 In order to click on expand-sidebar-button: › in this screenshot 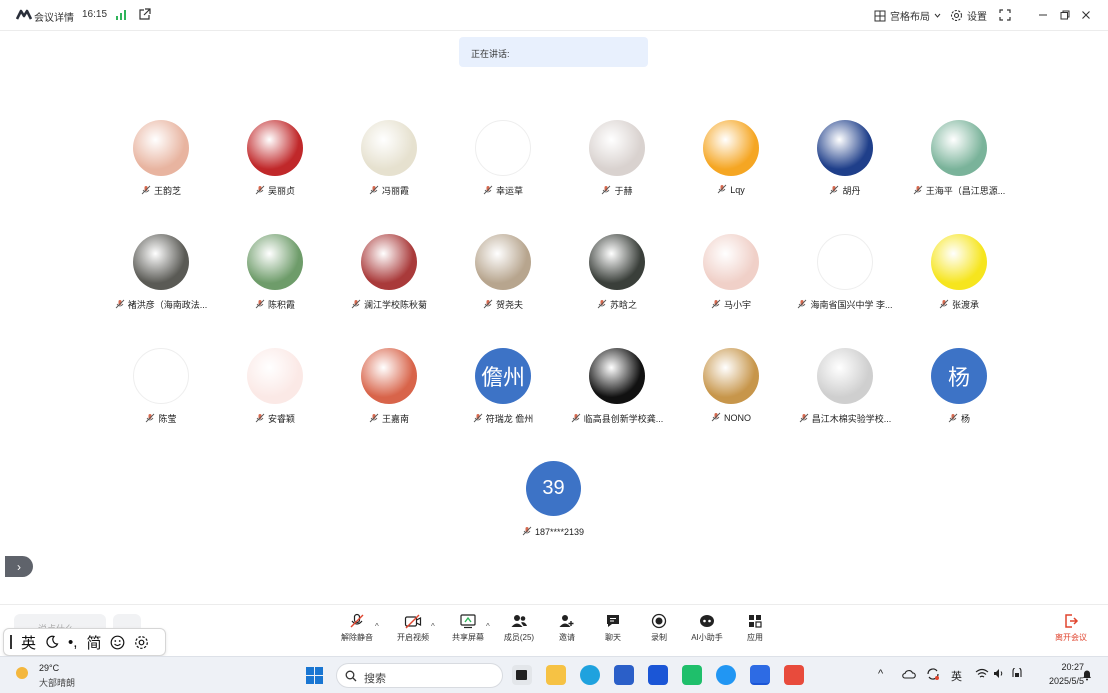, I will do `click(19, 566)`.